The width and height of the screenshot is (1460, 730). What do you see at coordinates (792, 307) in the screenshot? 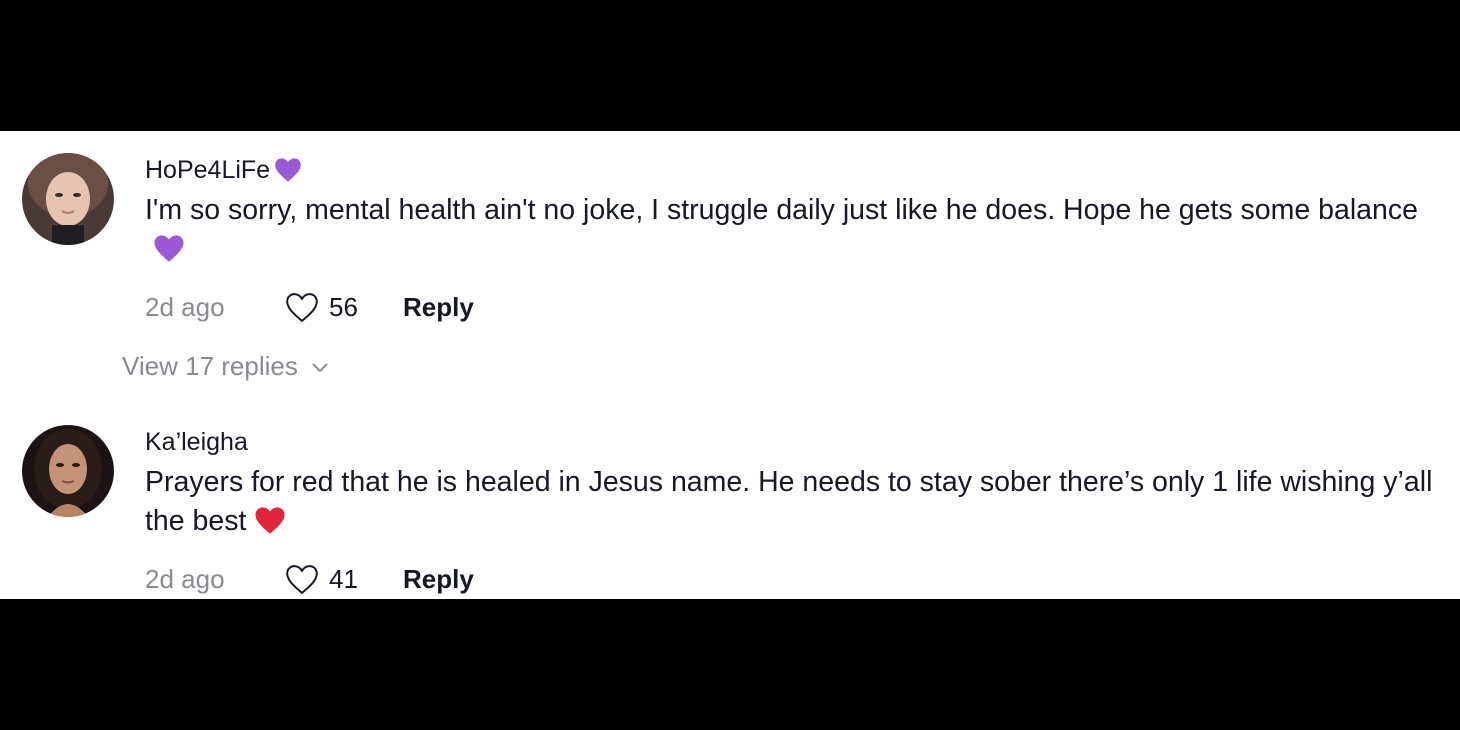
I see `comment-meta: 2d ago 56 Reply` at bounding box center [792, 307].